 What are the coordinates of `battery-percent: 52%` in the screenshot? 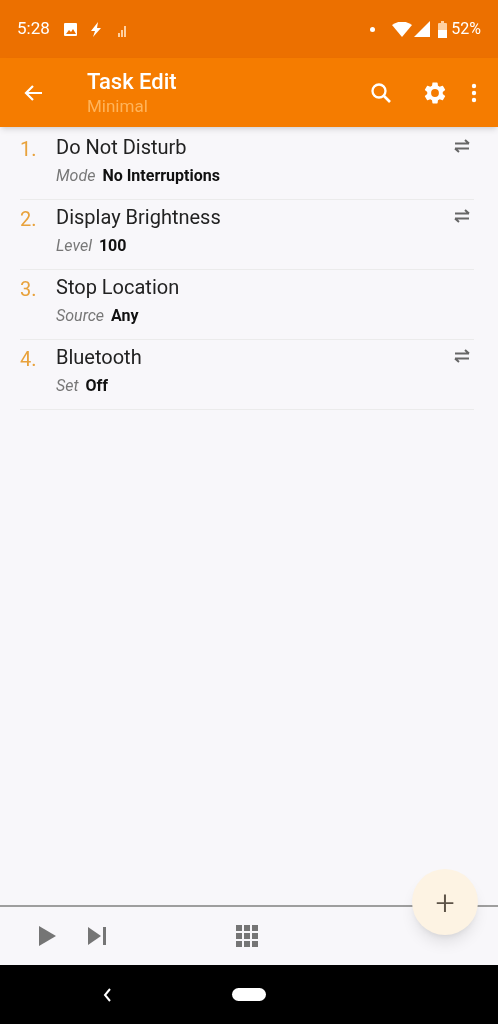 It's located at (466, 29).